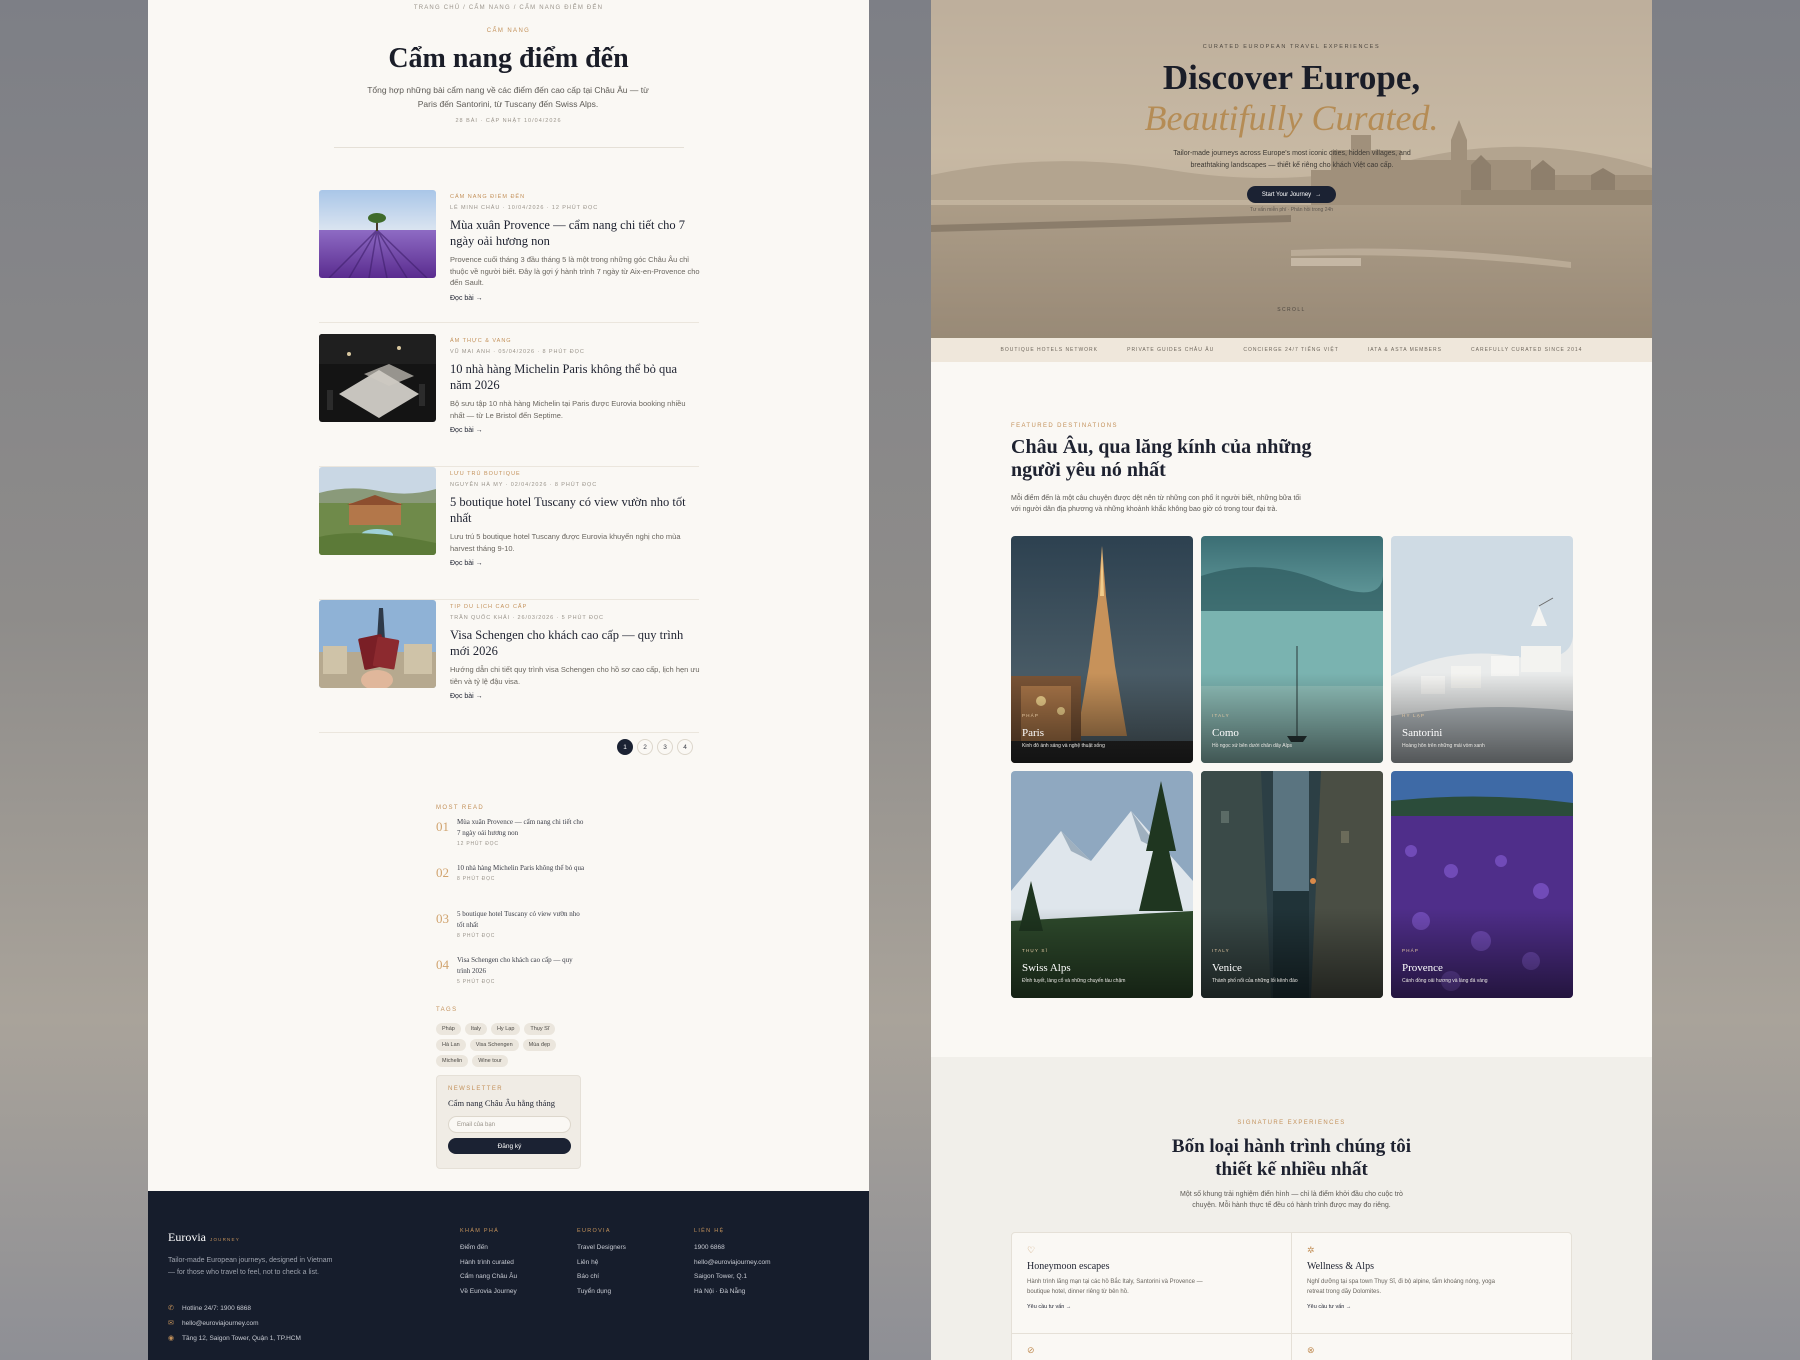  What do you see at coordinates (1414, 715) in the screenshot?
I see `destination-country: HY LẠP` at bounding box center [1414, 715].